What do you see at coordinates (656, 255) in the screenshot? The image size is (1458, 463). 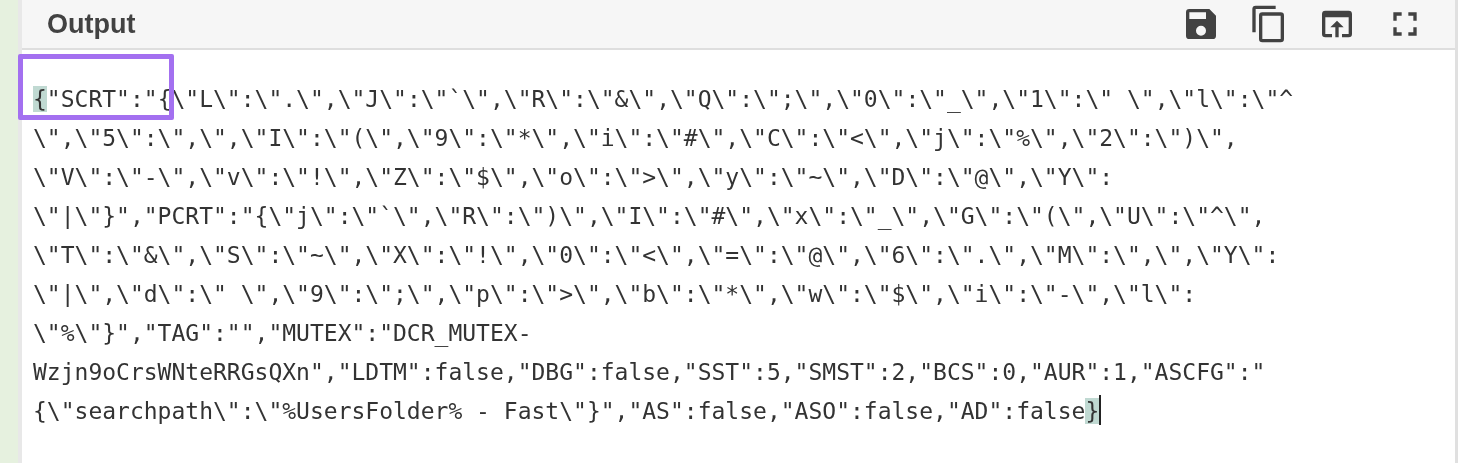 I see `output-text-line: \"T\":\"&\",\"S\":\"~\",\"X\":\"!\",\"0\":\"<\",\"=\":\"@\",\"6\":\".\",\"M\":\",\",\"Y\":` at bounding box center [656, 255].